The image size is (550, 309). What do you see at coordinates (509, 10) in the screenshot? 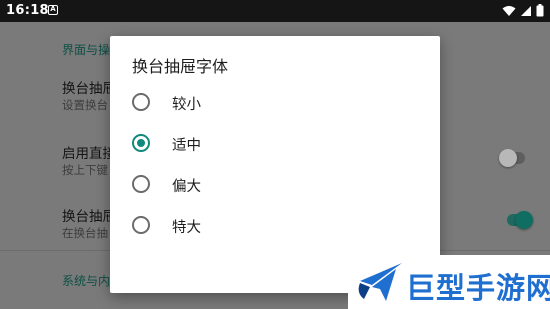
I see `wifi-icon` at bounding box center [509, 10].